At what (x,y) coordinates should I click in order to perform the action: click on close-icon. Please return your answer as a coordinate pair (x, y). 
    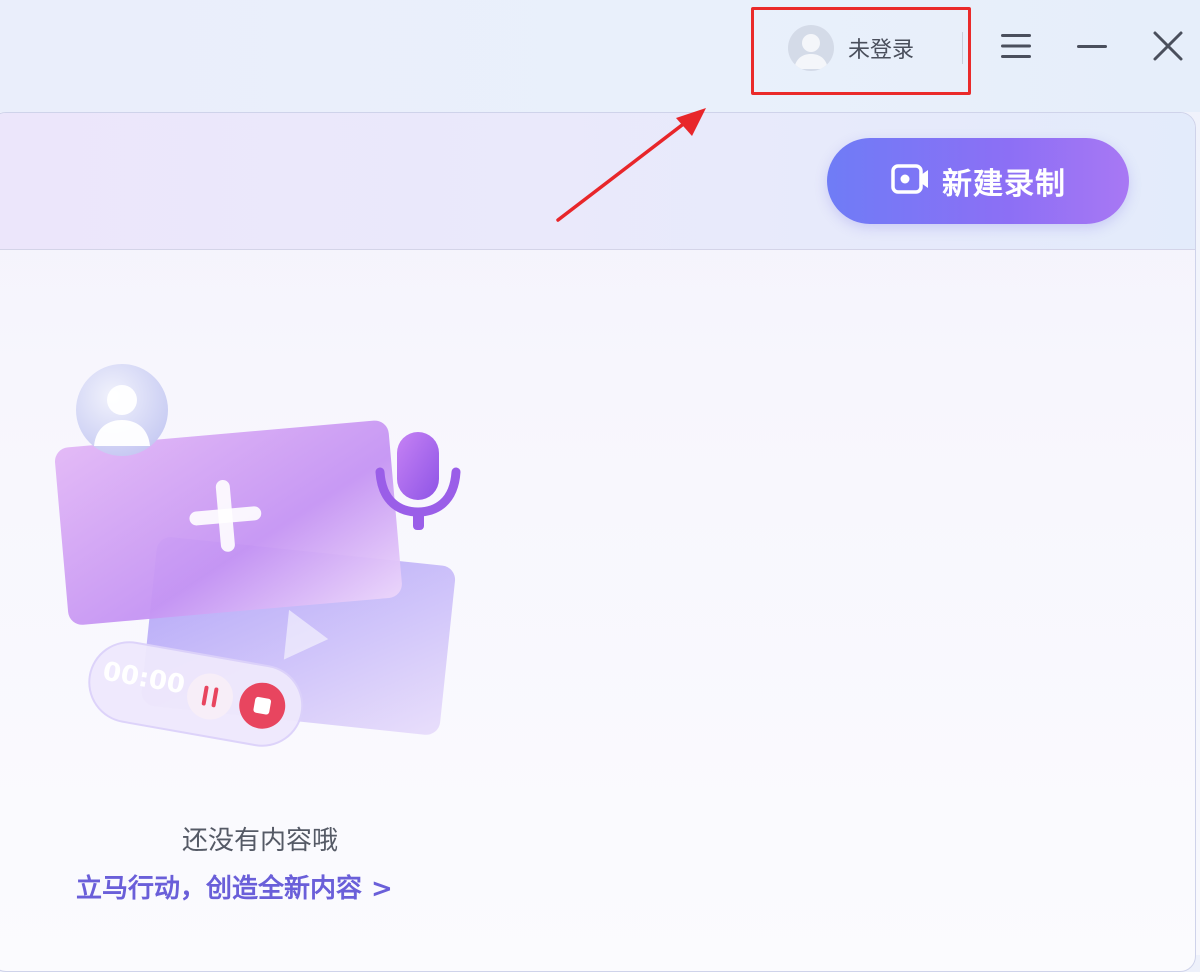
    Looking at the image, I should click on (1168, 48).